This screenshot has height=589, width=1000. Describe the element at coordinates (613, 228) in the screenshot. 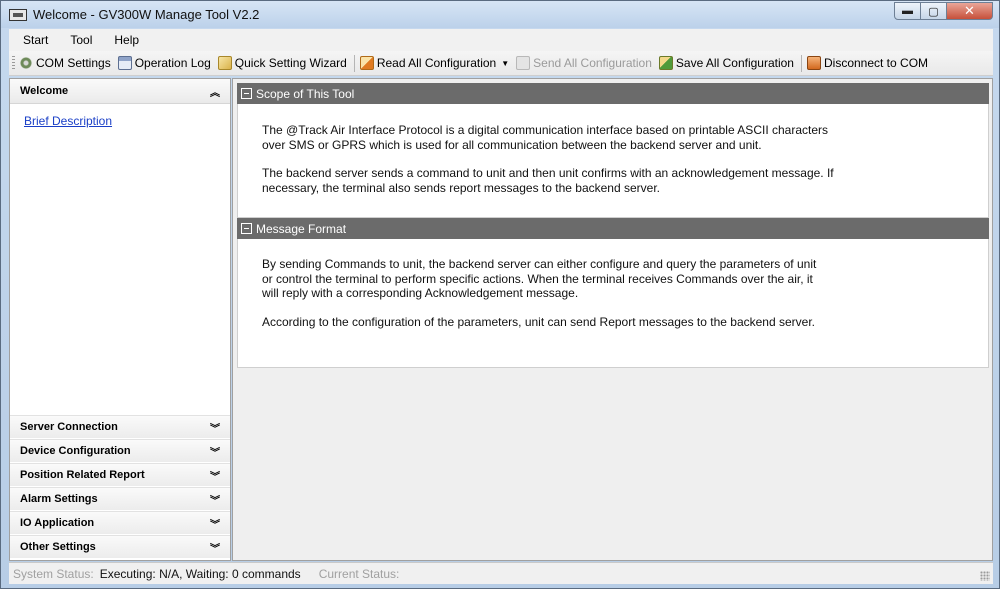

I see `message-format-section-header: Message Format` at that location.